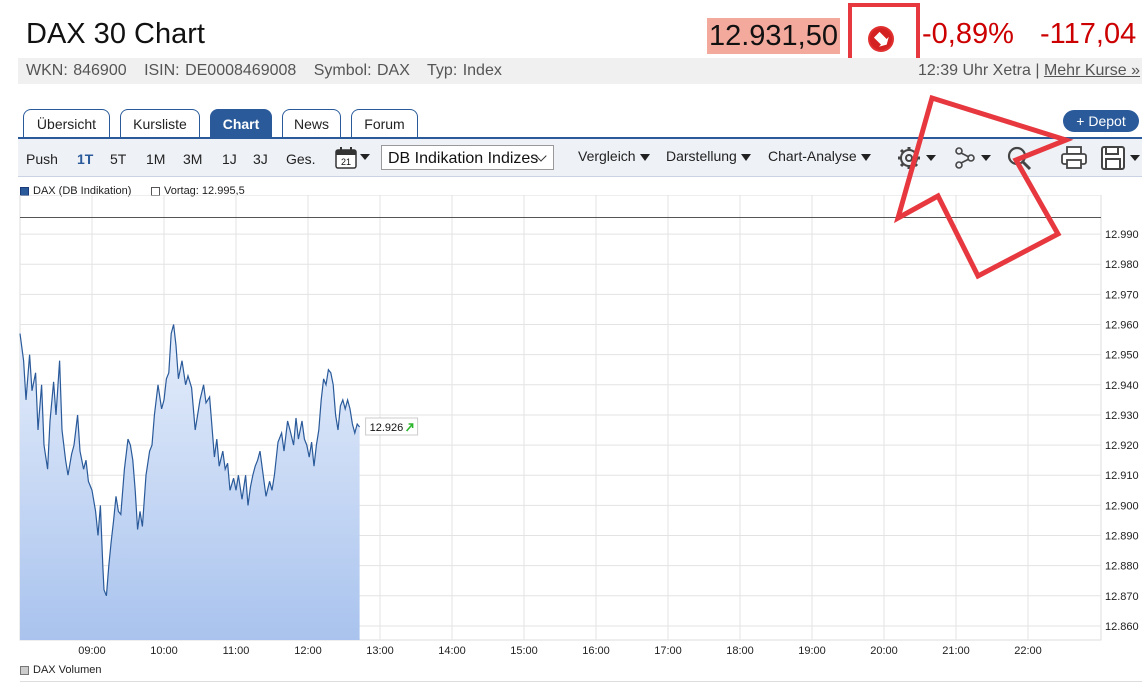 The height and width of the screenshot is (685, 1142). I want to click on more-quotes-link: Mehr Kurse », so click(1092, 70).